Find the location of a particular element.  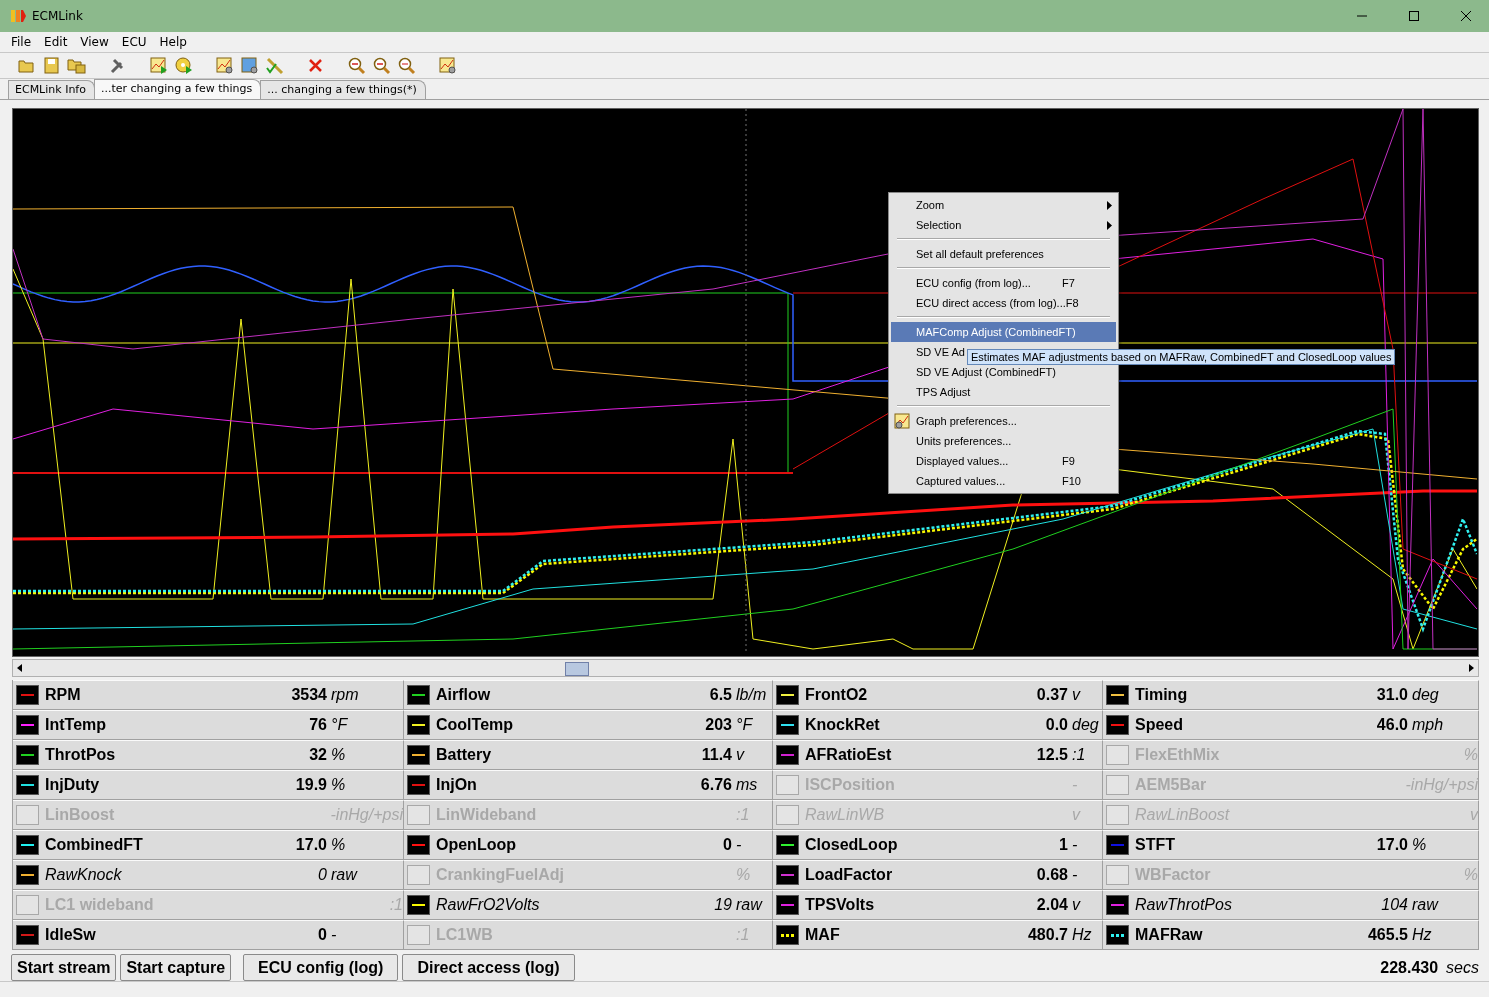

channel-cell: AFRatioEst 12.5 :1 is located at coordinates (938, 755).